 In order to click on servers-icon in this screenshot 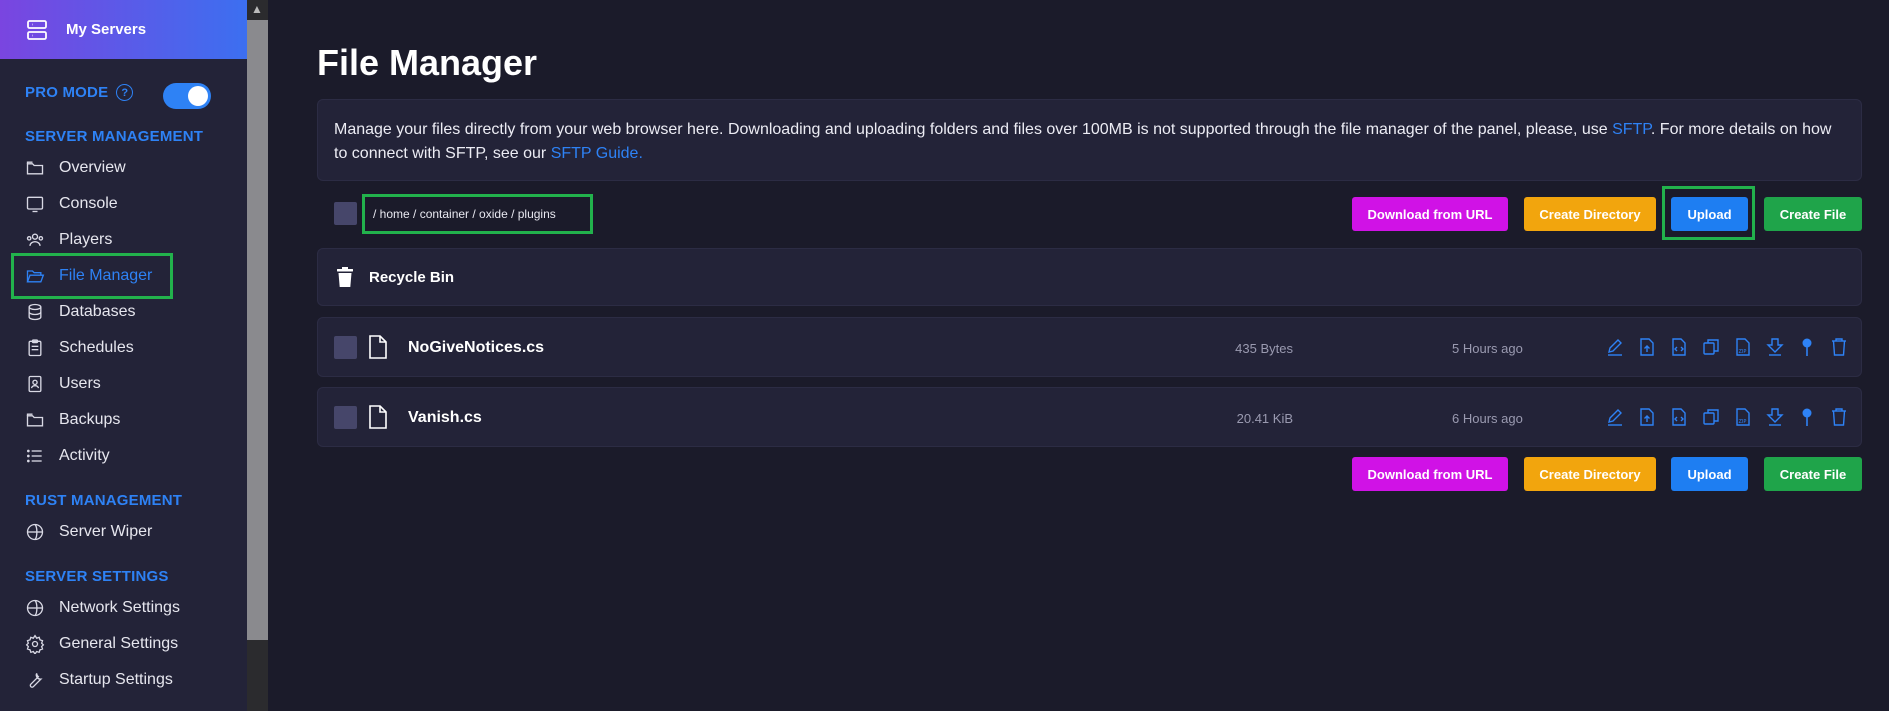, I will do `click(37, 29)`.